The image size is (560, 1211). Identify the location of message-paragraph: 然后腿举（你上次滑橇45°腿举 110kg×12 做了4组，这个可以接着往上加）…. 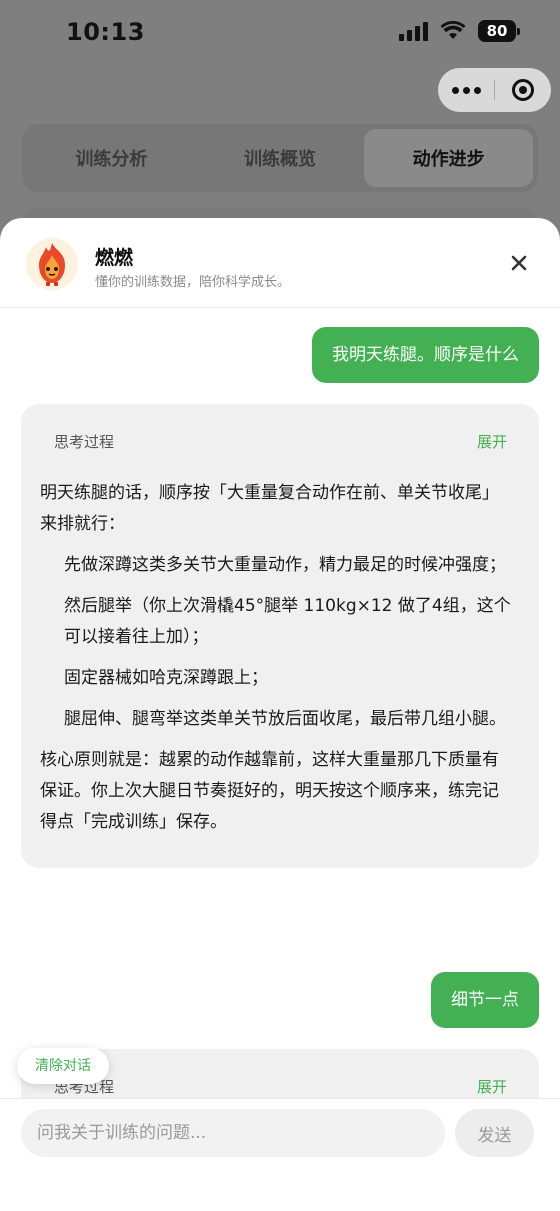
(287, 621).